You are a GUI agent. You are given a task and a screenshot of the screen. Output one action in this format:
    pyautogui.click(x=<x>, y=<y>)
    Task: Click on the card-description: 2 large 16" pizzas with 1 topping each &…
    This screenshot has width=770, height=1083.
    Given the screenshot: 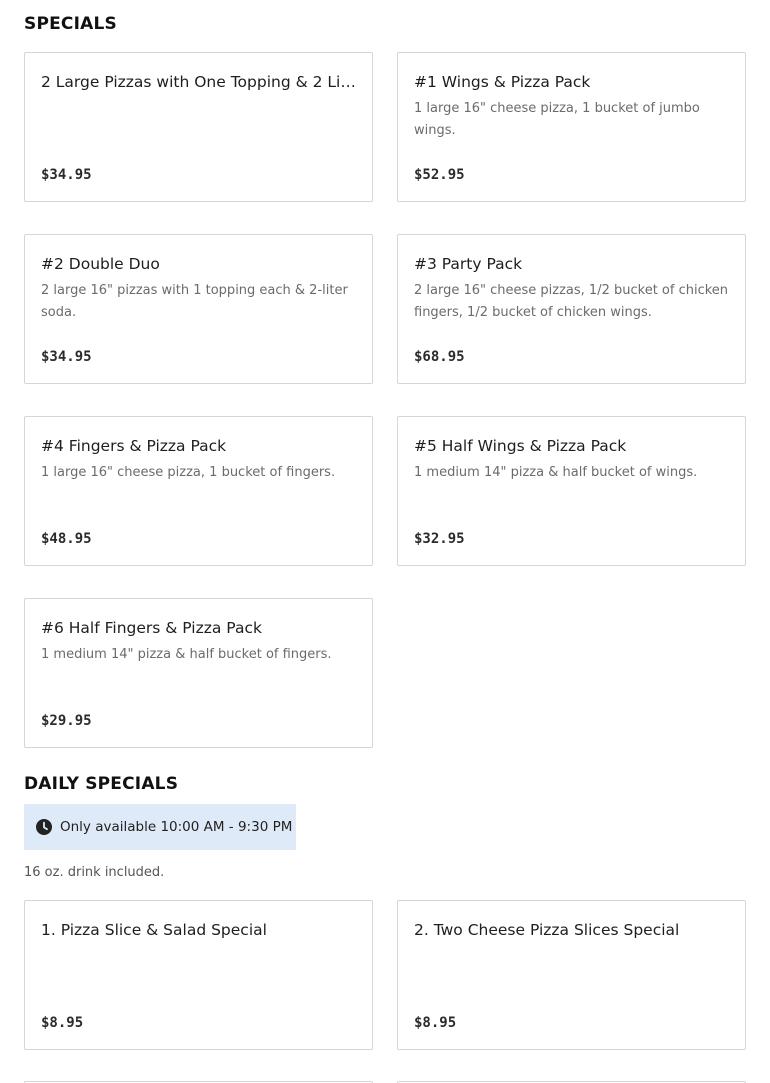 What is the action you would take?
    pyautogui.click(x=194, y=301)
    